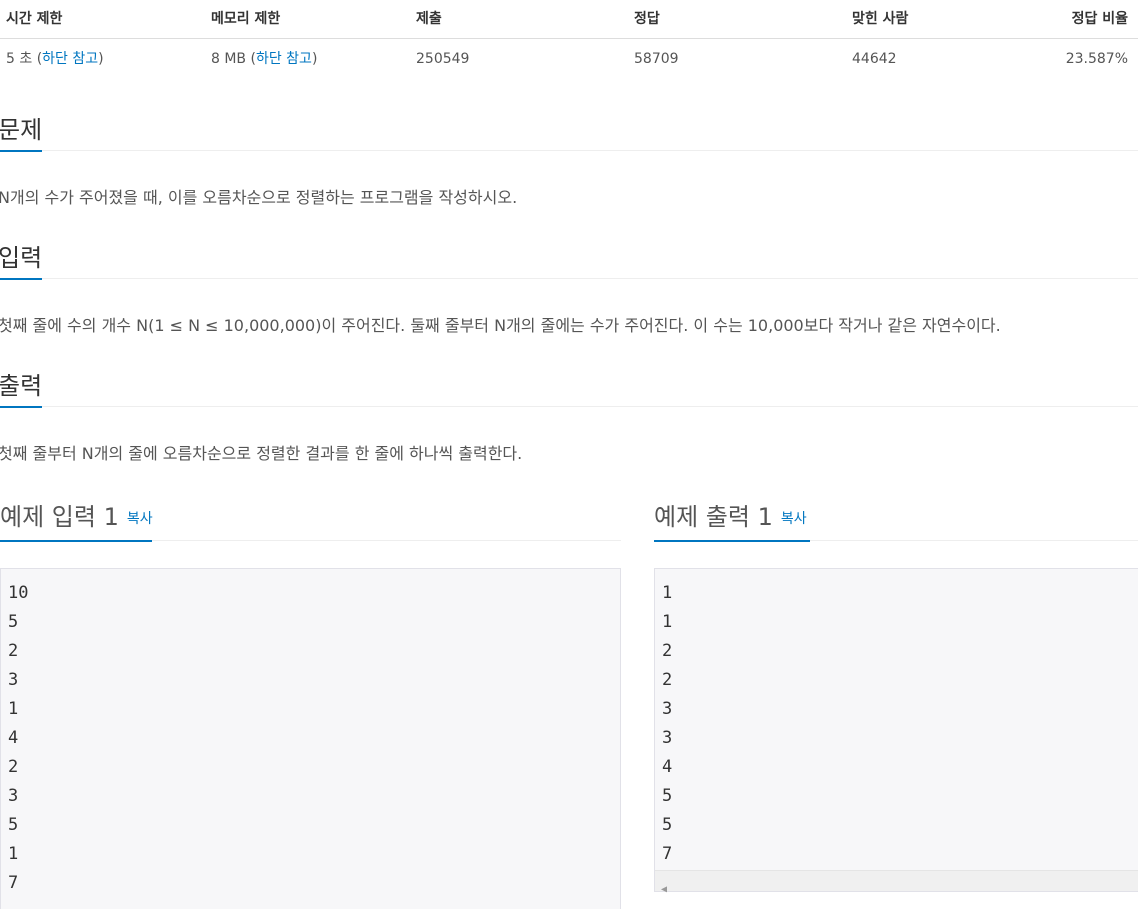 The width and height of the screenshot is (1138, 909). I want to click on sample-input-copy-button: 복사, so click(140, 519).